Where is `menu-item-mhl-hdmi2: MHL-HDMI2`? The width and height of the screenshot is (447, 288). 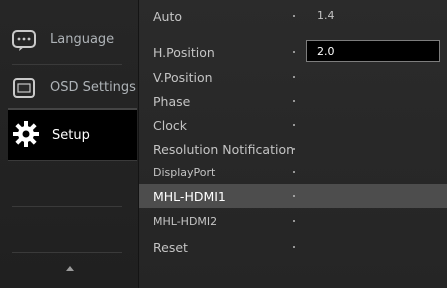
menu-item-mhl-hdmi2: MHL-HDMI2 is located at coordinates (293, 221).